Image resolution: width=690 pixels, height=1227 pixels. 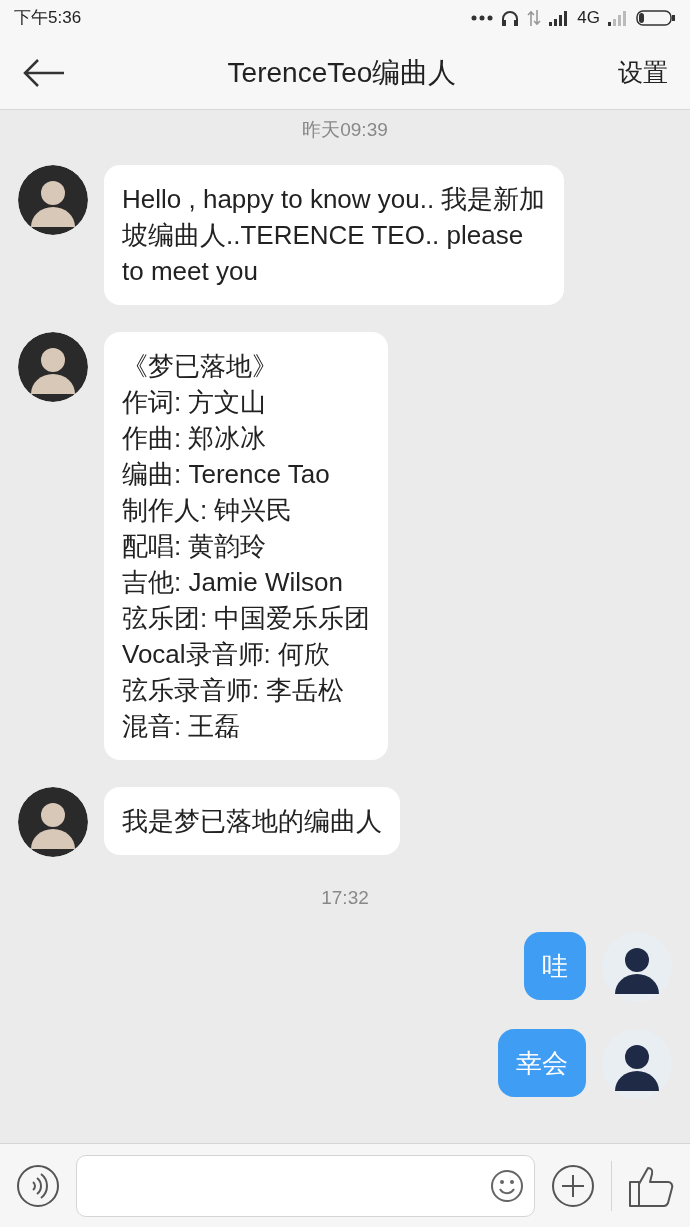 I want to click on message-bubble: 哇, so click(x=555, y=966).